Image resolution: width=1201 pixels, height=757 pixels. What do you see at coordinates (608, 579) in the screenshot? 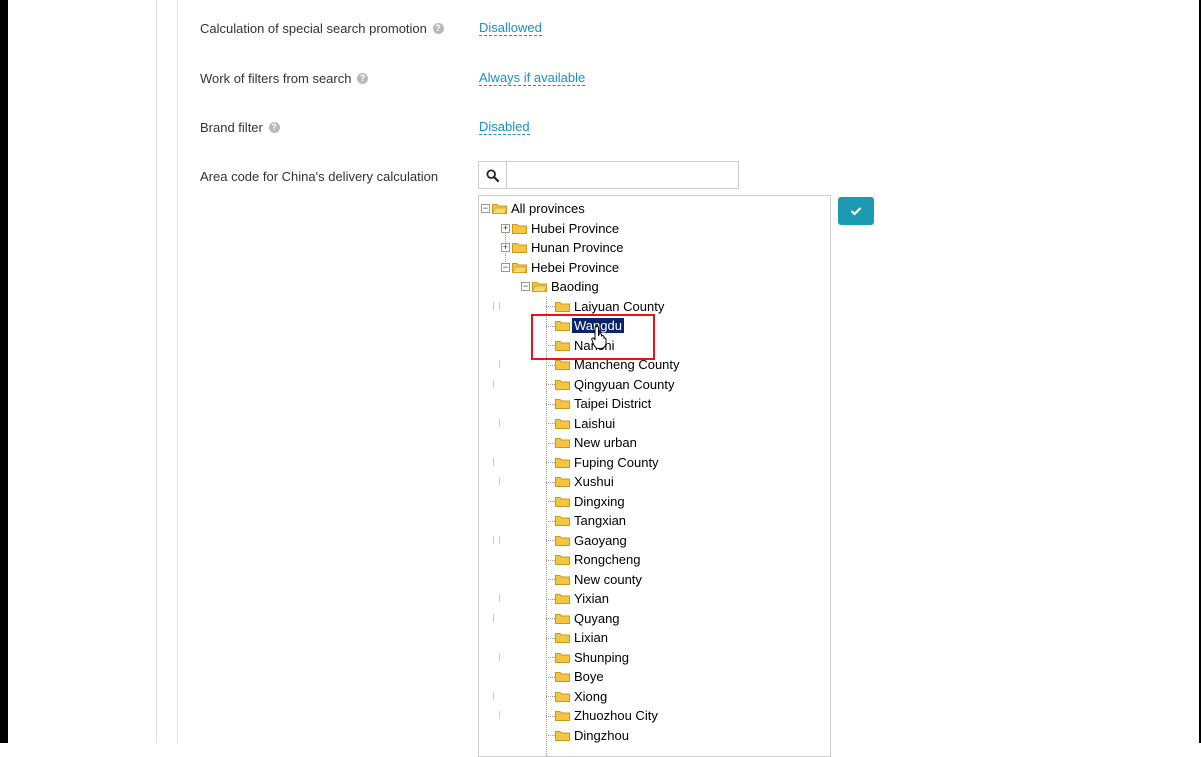
I see `tree-node-label: New county` at bounding box center [608, 579].